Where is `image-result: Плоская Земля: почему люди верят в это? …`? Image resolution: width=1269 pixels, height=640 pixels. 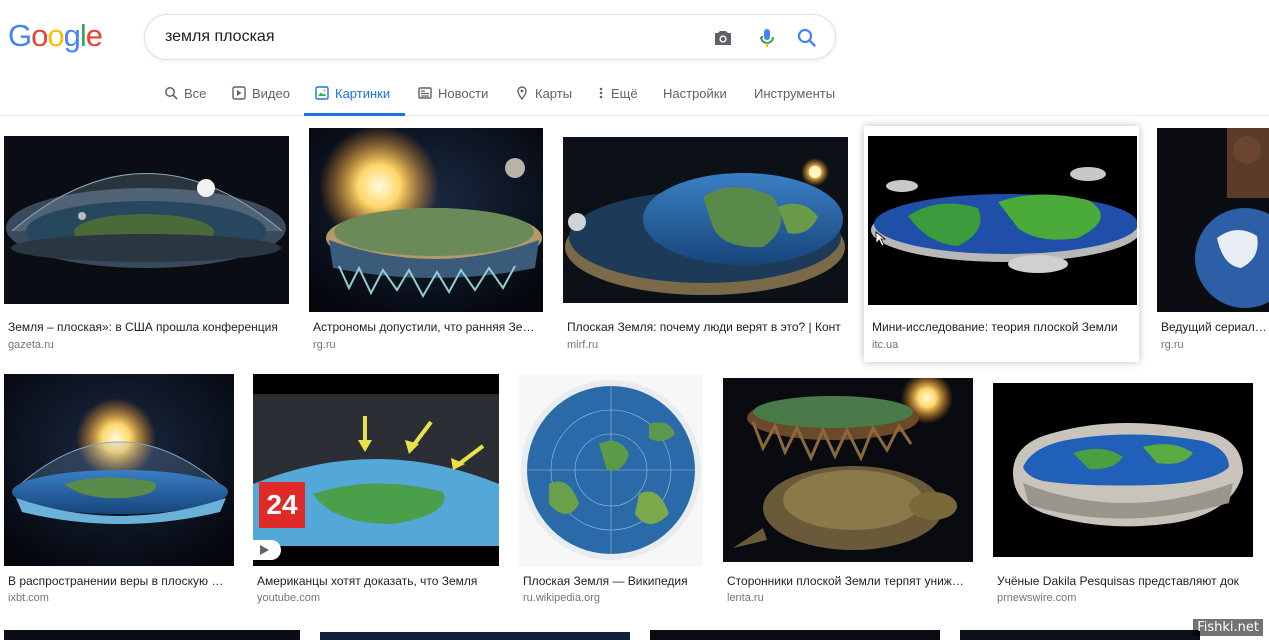
image-result: Плоская Земля: почему люди верят в это? … is located at coordinates (705, 241).